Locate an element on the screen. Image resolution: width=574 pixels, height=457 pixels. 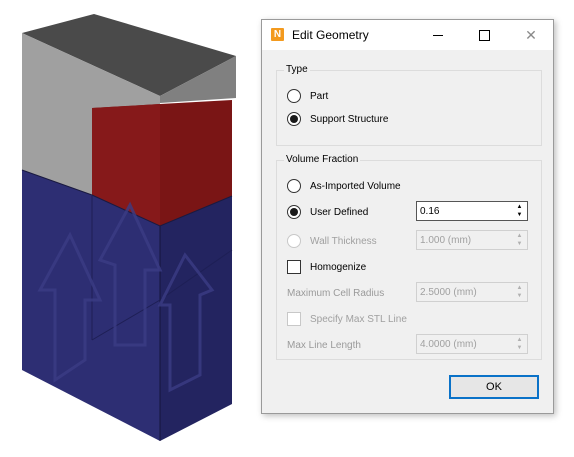
part-radio is located at coordinates (294, 96).